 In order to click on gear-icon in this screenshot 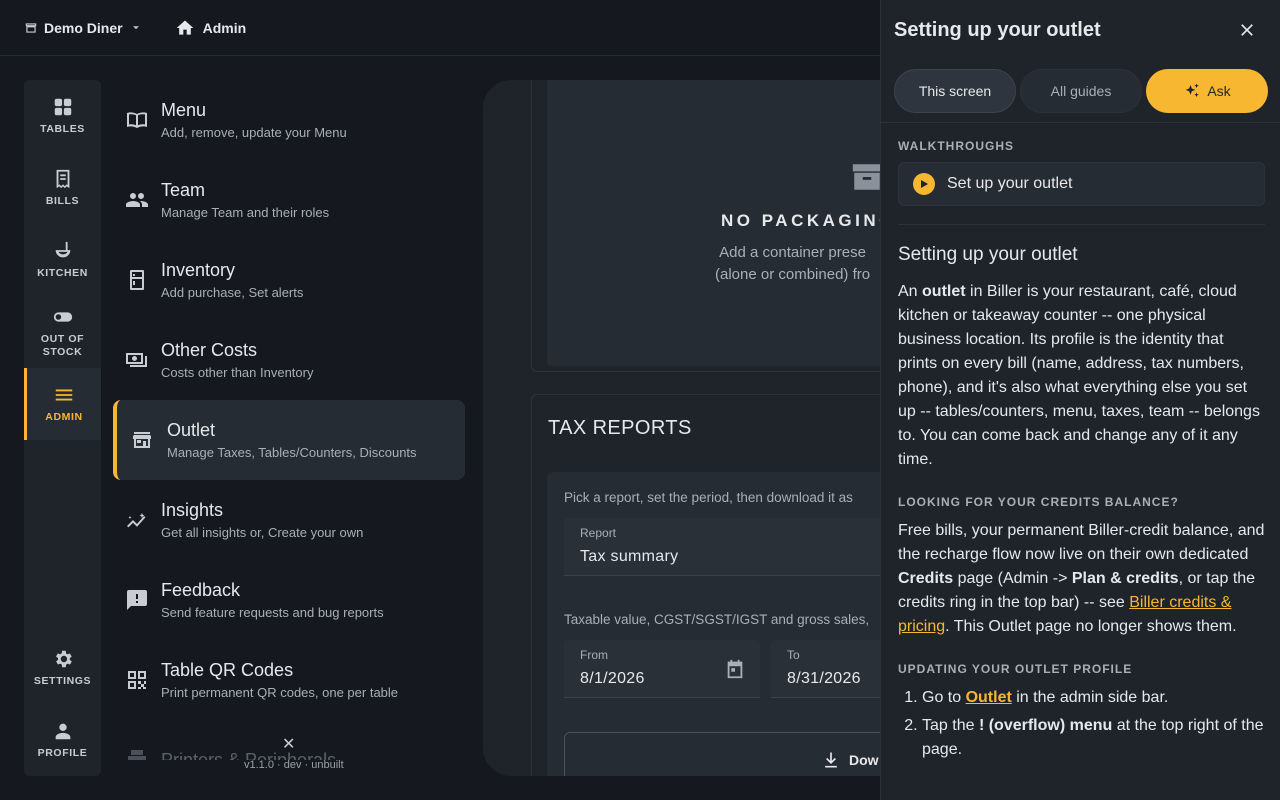, I will do `click(63, 659)`.